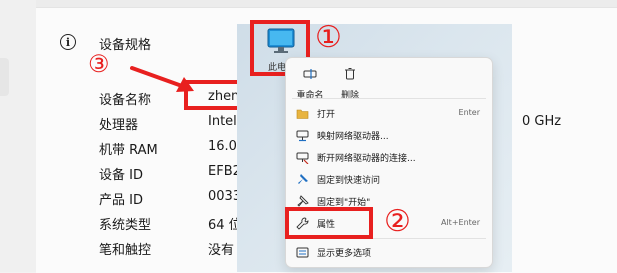 Image resolution: width=617 pixels, height=273 pixels. Describe the element at coordinates (18, 136) in the screenshot. I see `nav-strip` at that location.